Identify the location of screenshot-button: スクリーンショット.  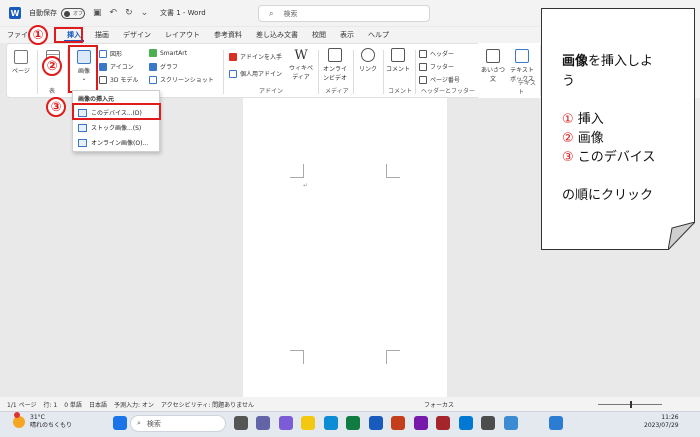
(181, 79).